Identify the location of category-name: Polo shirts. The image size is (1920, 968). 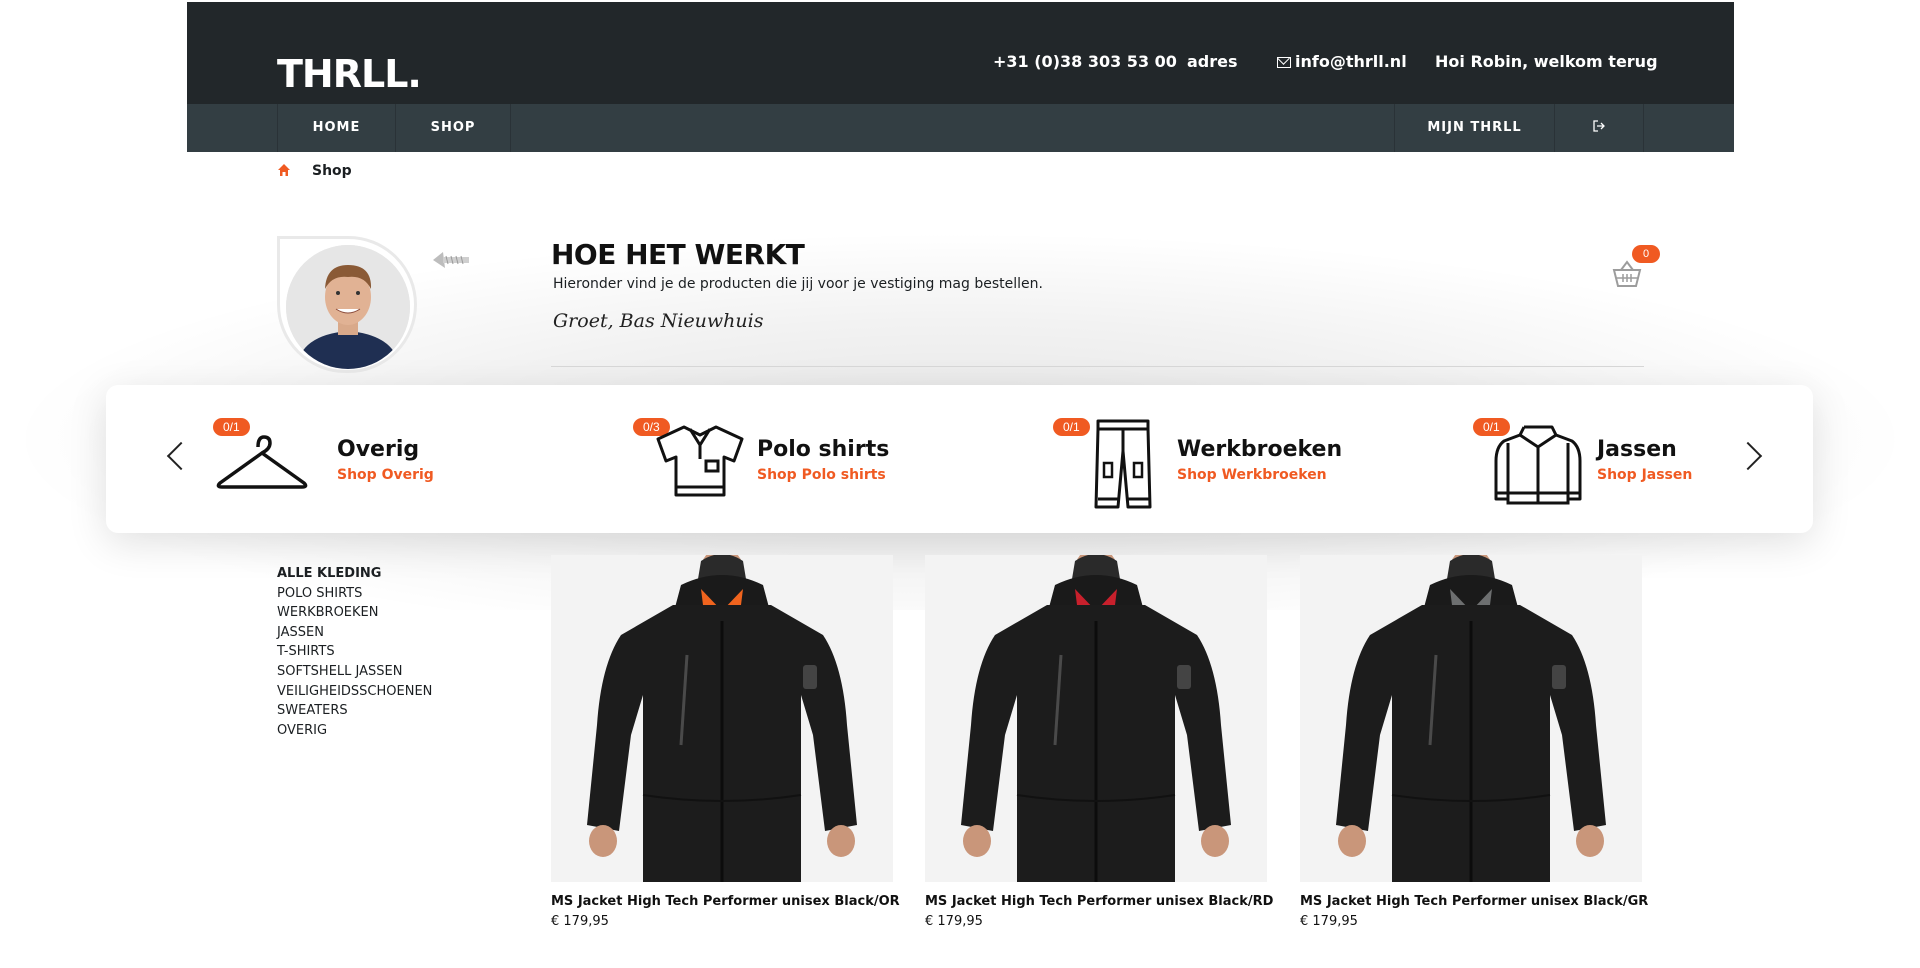
(823, 449).